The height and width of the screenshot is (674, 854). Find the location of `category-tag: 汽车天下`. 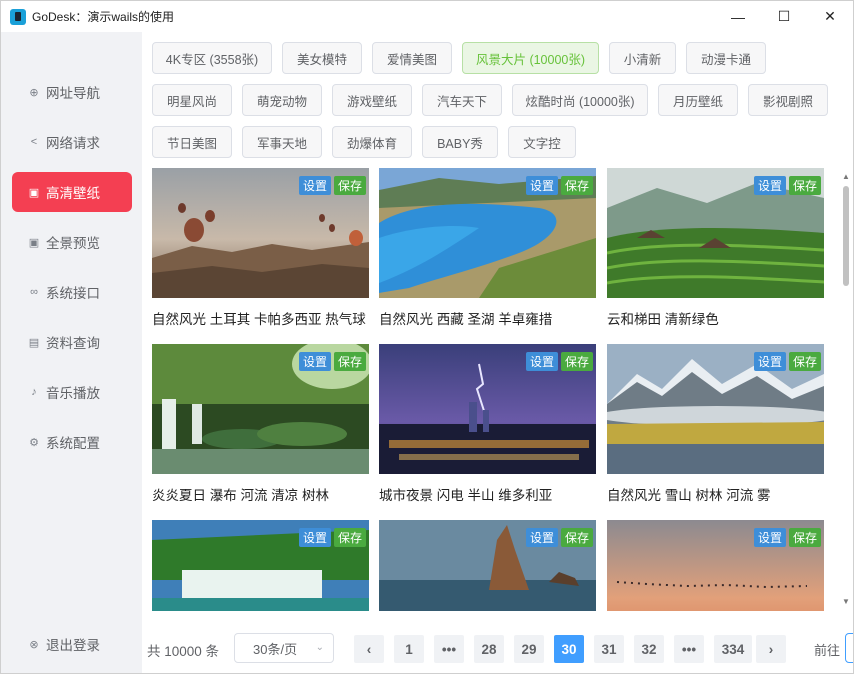

category-tag: 汽车天下 is located at coordinates (462, 100).